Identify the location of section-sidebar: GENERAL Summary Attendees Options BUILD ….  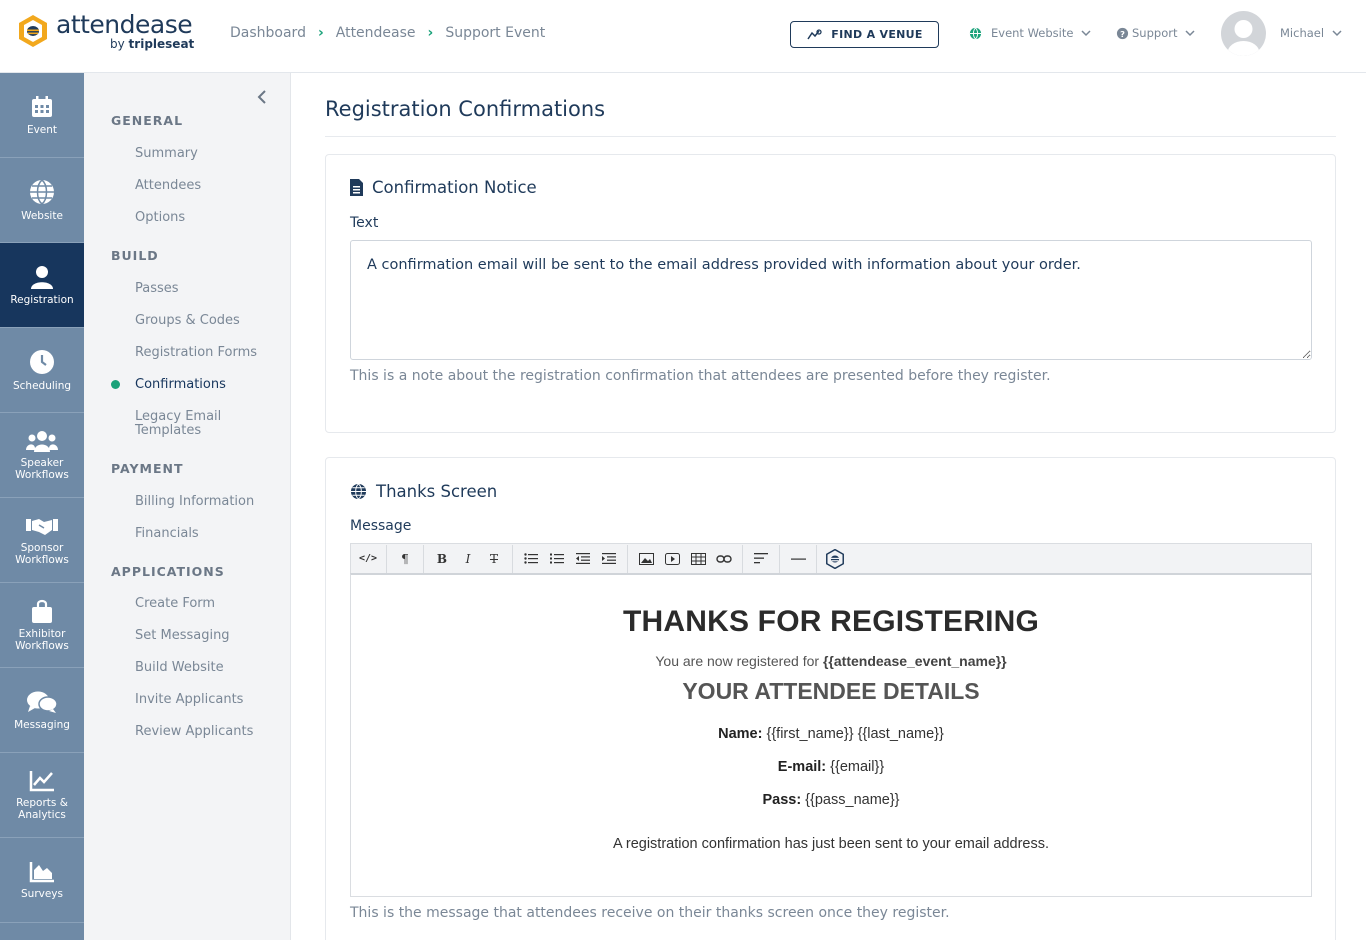
(187, 506).